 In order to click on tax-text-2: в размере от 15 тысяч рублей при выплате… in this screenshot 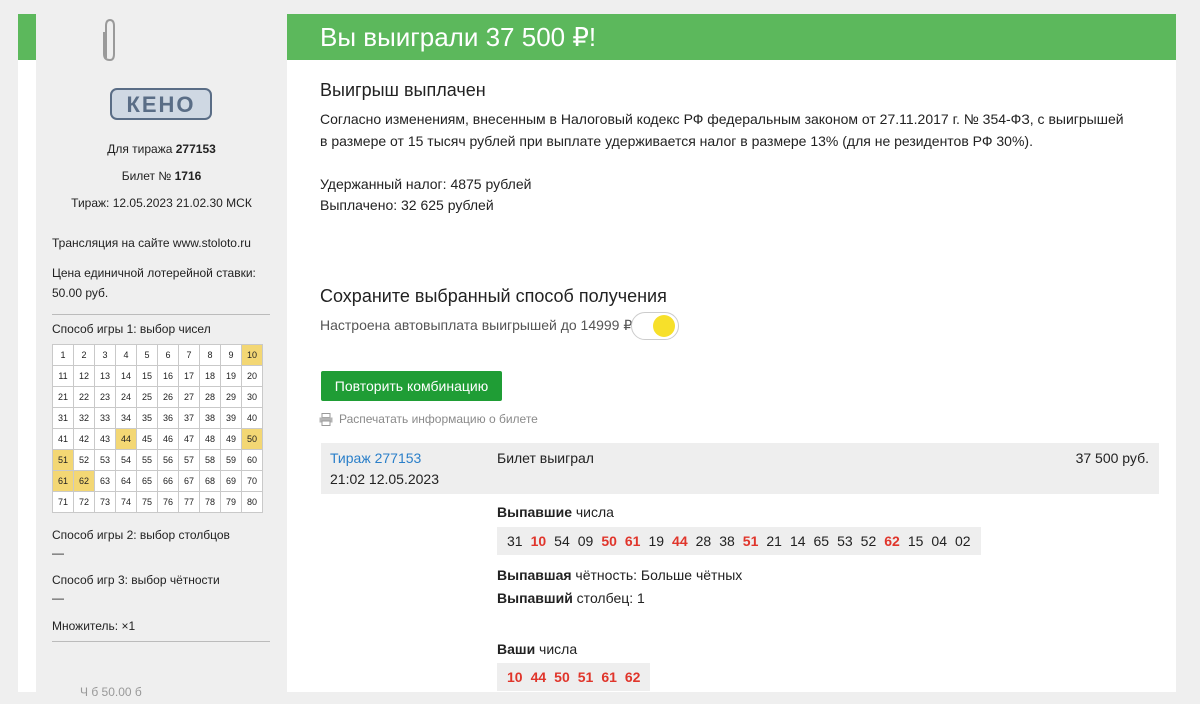, I will do `click(676, 141)`.